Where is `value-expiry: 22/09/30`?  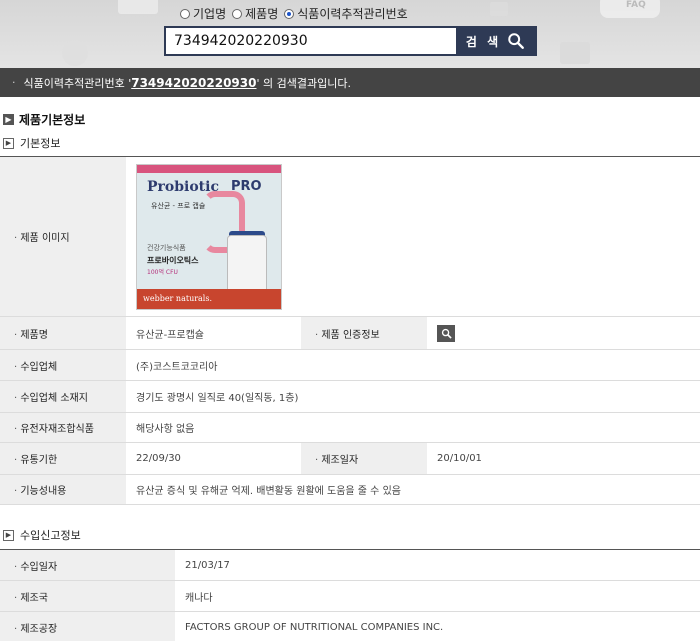 value-expiry: 22/09/30 is located at coordinates (213, 458).